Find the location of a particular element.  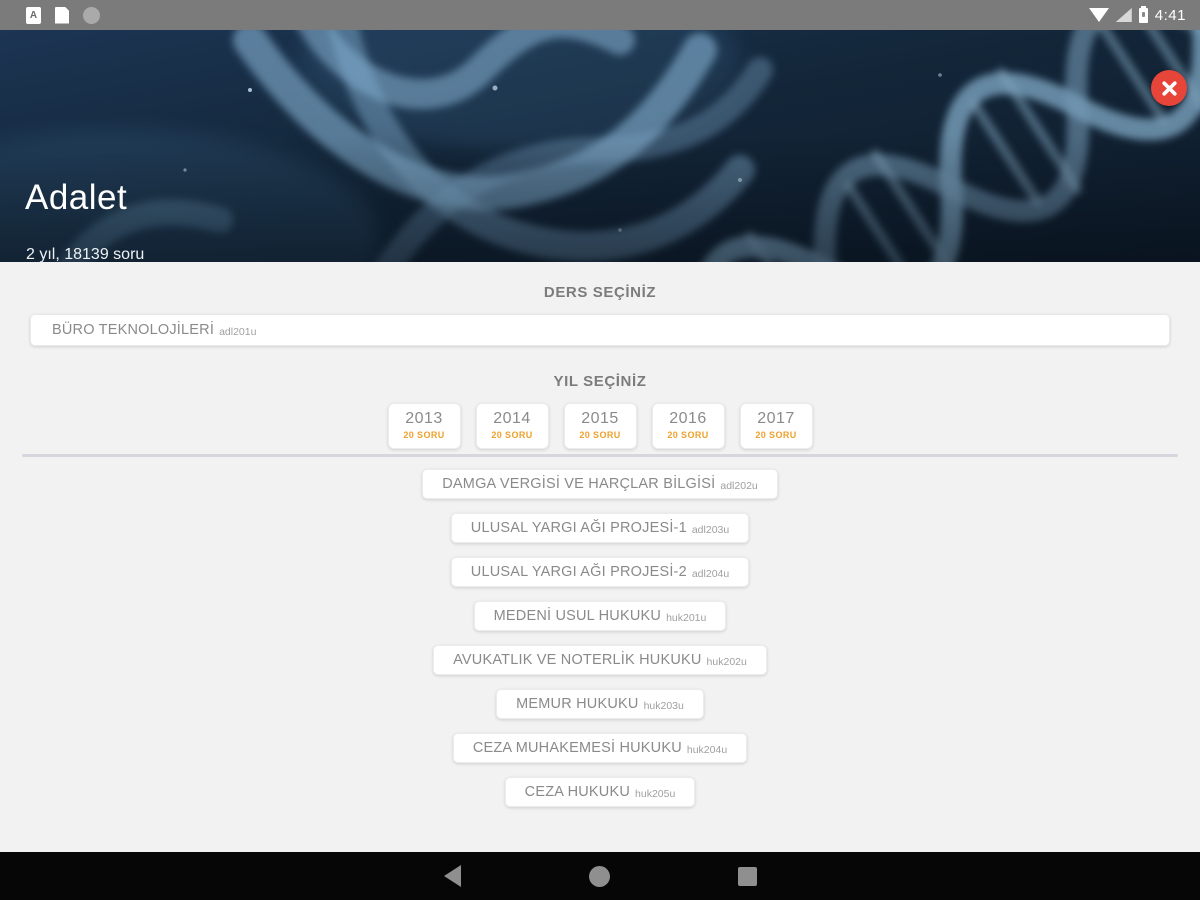

ders-seciniz-label: DERS SEÇİNİZ is located at coordinates (600, 292).